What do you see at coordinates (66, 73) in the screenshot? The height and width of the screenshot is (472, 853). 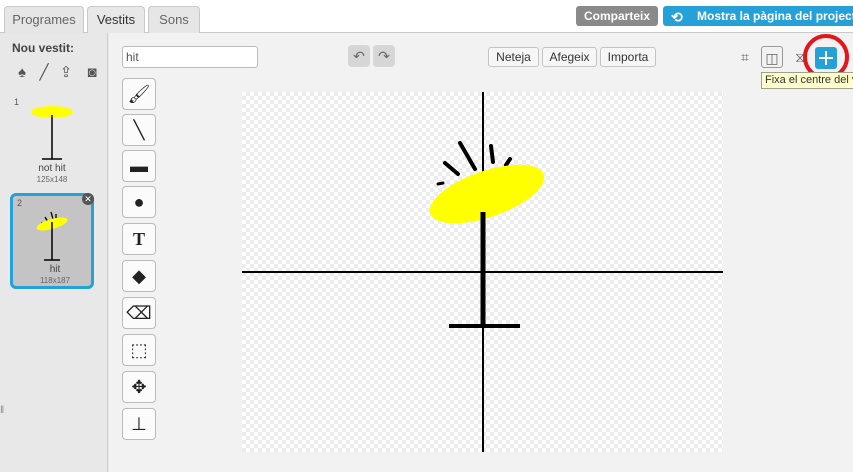 I see `upload-icon: ⇪` at bounding box center [66, 73].